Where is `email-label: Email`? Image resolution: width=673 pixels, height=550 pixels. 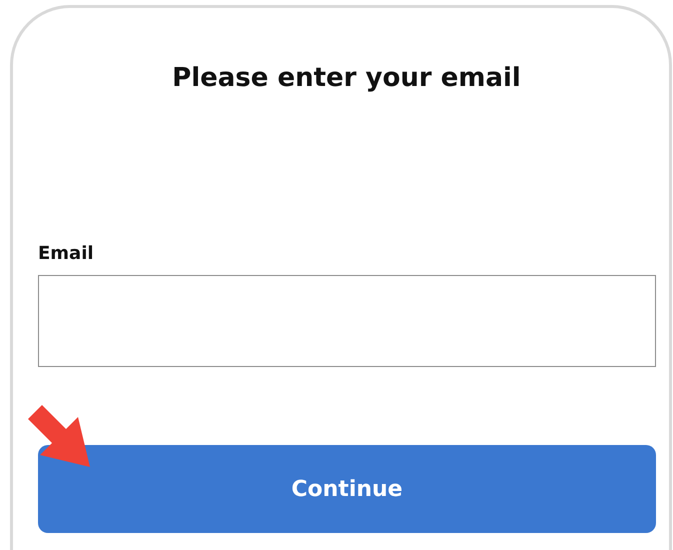
email-label: Email is located at coordinates (66, 254).